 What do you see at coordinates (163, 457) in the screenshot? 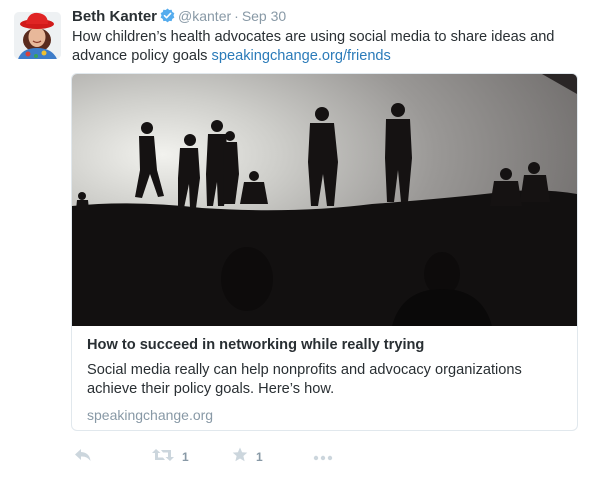
I see `retweet-icon` at bounding box center [163, 457].